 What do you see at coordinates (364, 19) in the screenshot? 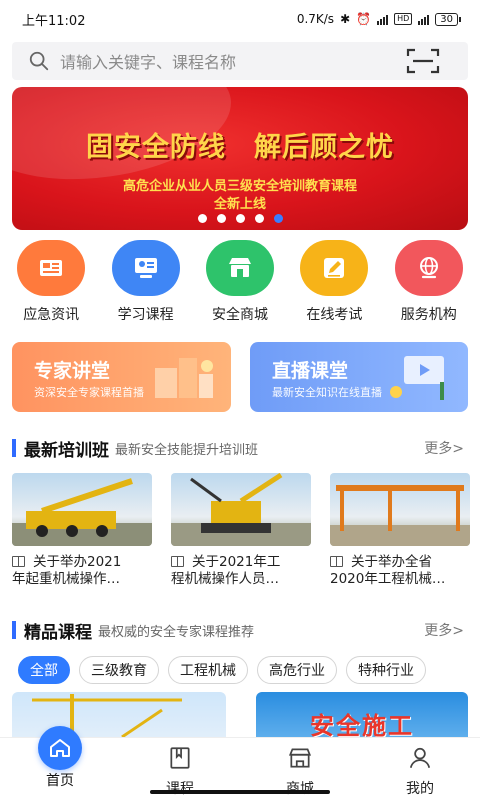
I see `alarm-icon: ⏰` at bounding box center [364, 19].